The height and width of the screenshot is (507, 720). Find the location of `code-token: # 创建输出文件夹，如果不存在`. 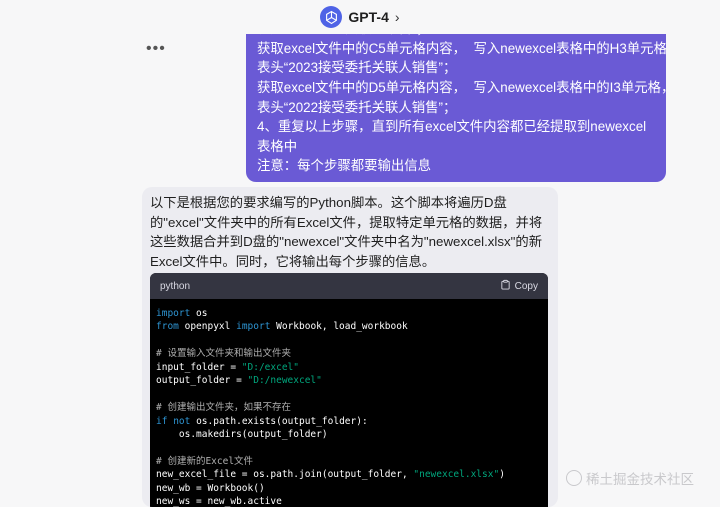

code-token: # 创建输出文件夹，如果不存在 is located at coordinates (223, 408).